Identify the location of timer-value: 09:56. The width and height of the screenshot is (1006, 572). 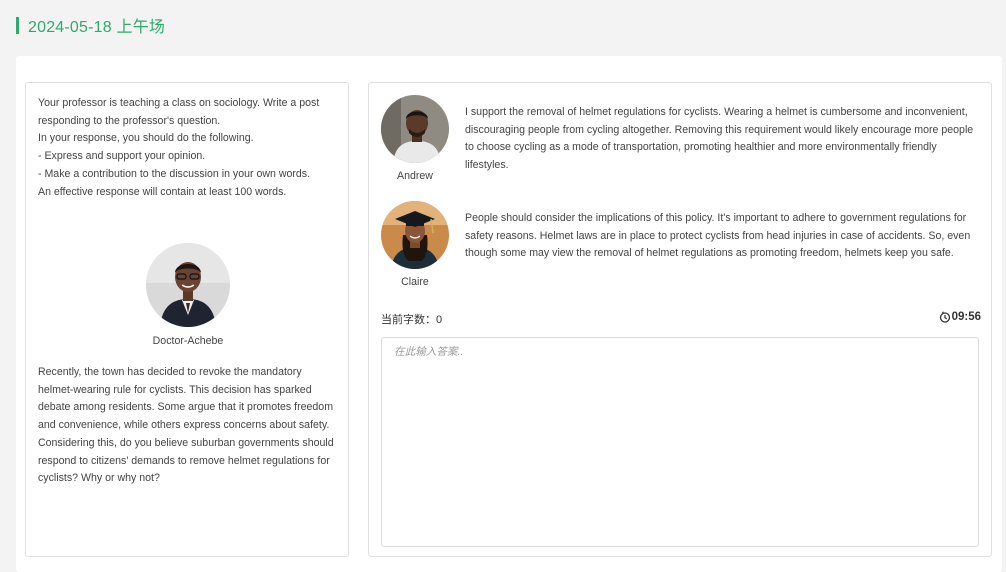
(966, 317).